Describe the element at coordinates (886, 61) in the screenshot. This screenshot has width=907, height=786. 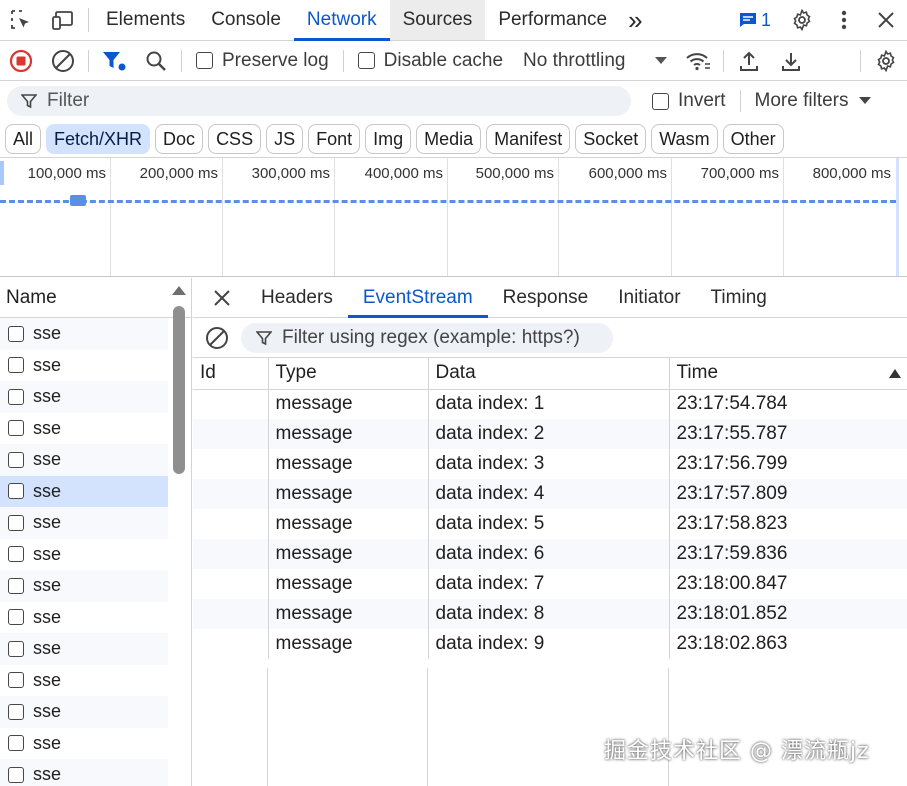
I see `network-settings-gear-icon` at that location.